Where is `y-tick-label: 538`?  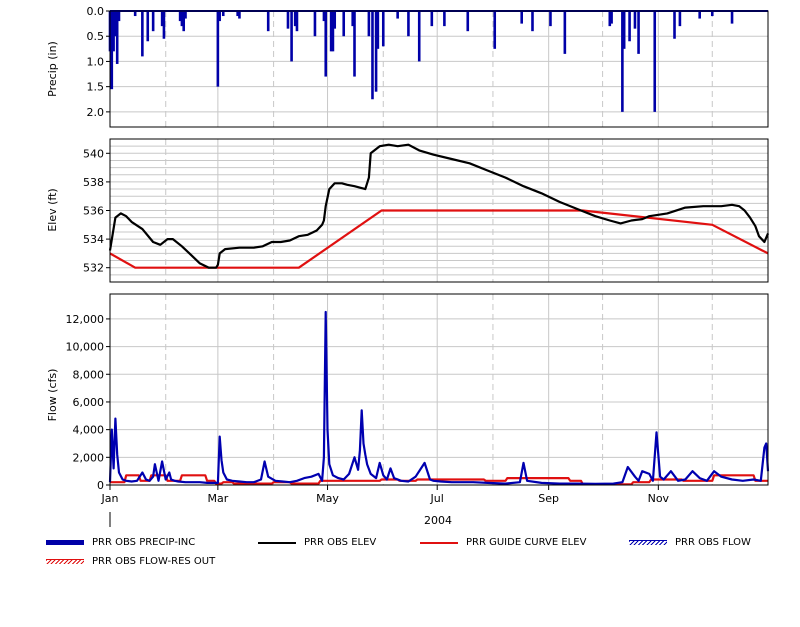
y-tick-label: 538 is located at coordinates (93, 182).